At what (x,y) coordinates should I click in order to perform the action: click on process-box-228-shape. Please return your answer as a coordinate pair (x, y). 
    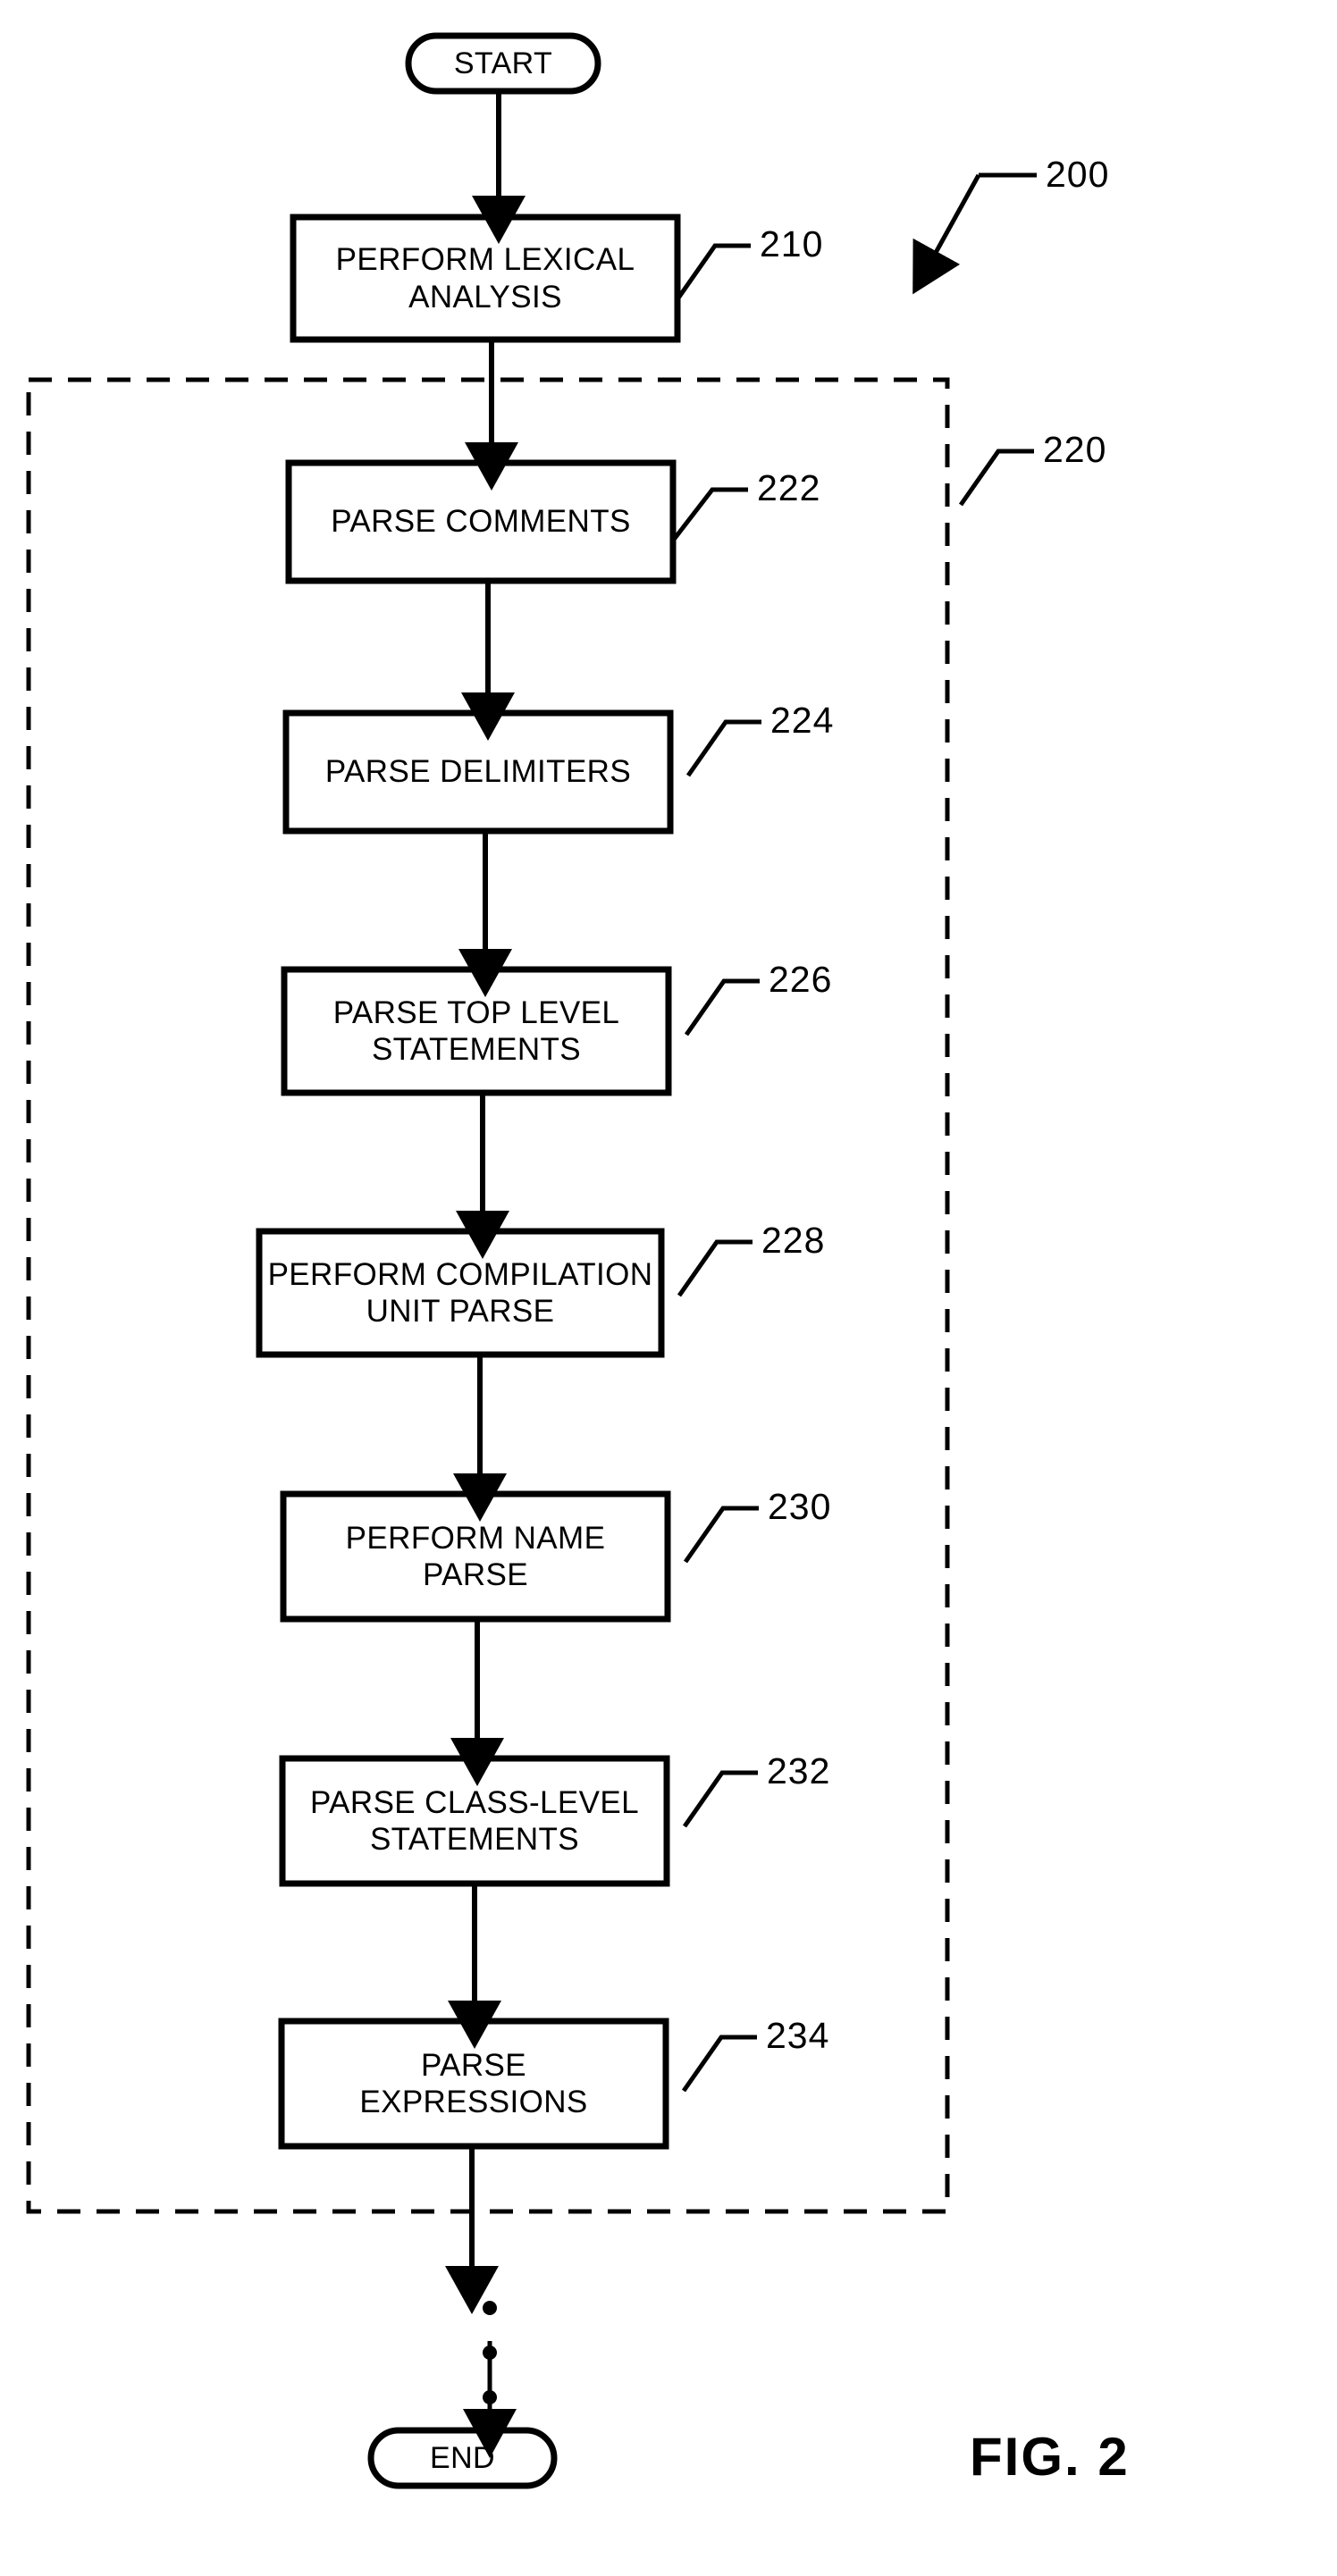
    Looking at the image, I should click on (460, 1293).